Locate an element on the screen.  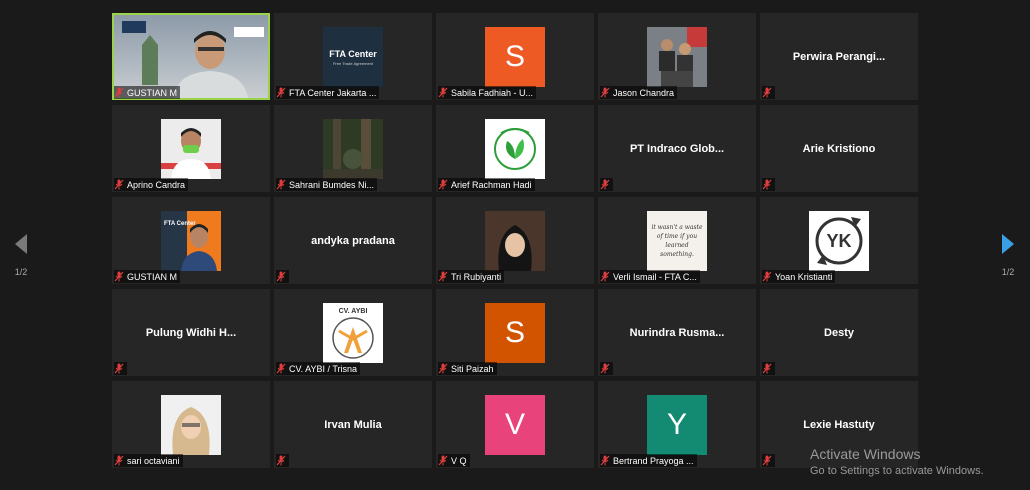
participant-tile: S Siti Paizah is located at coordinates (515, 332).